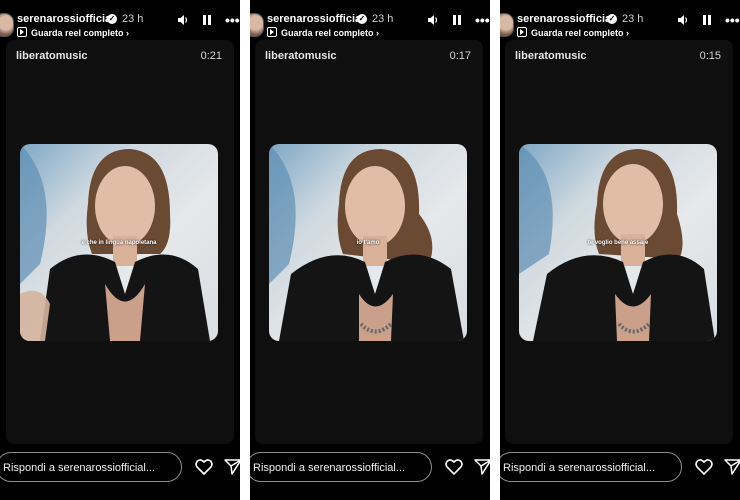 The height and width of the screenshot is (500, 740). I want to click on card-timer: 0:15, so click(710, 56).